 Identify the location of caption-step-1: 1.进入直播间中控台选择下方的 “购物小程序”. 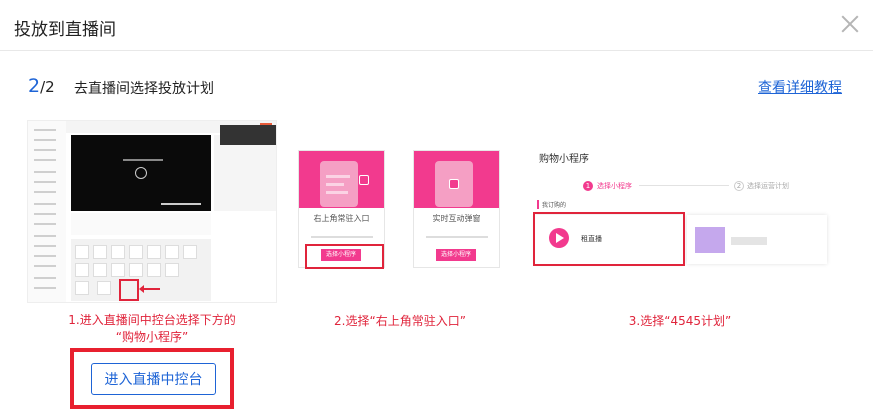
(152, 328).